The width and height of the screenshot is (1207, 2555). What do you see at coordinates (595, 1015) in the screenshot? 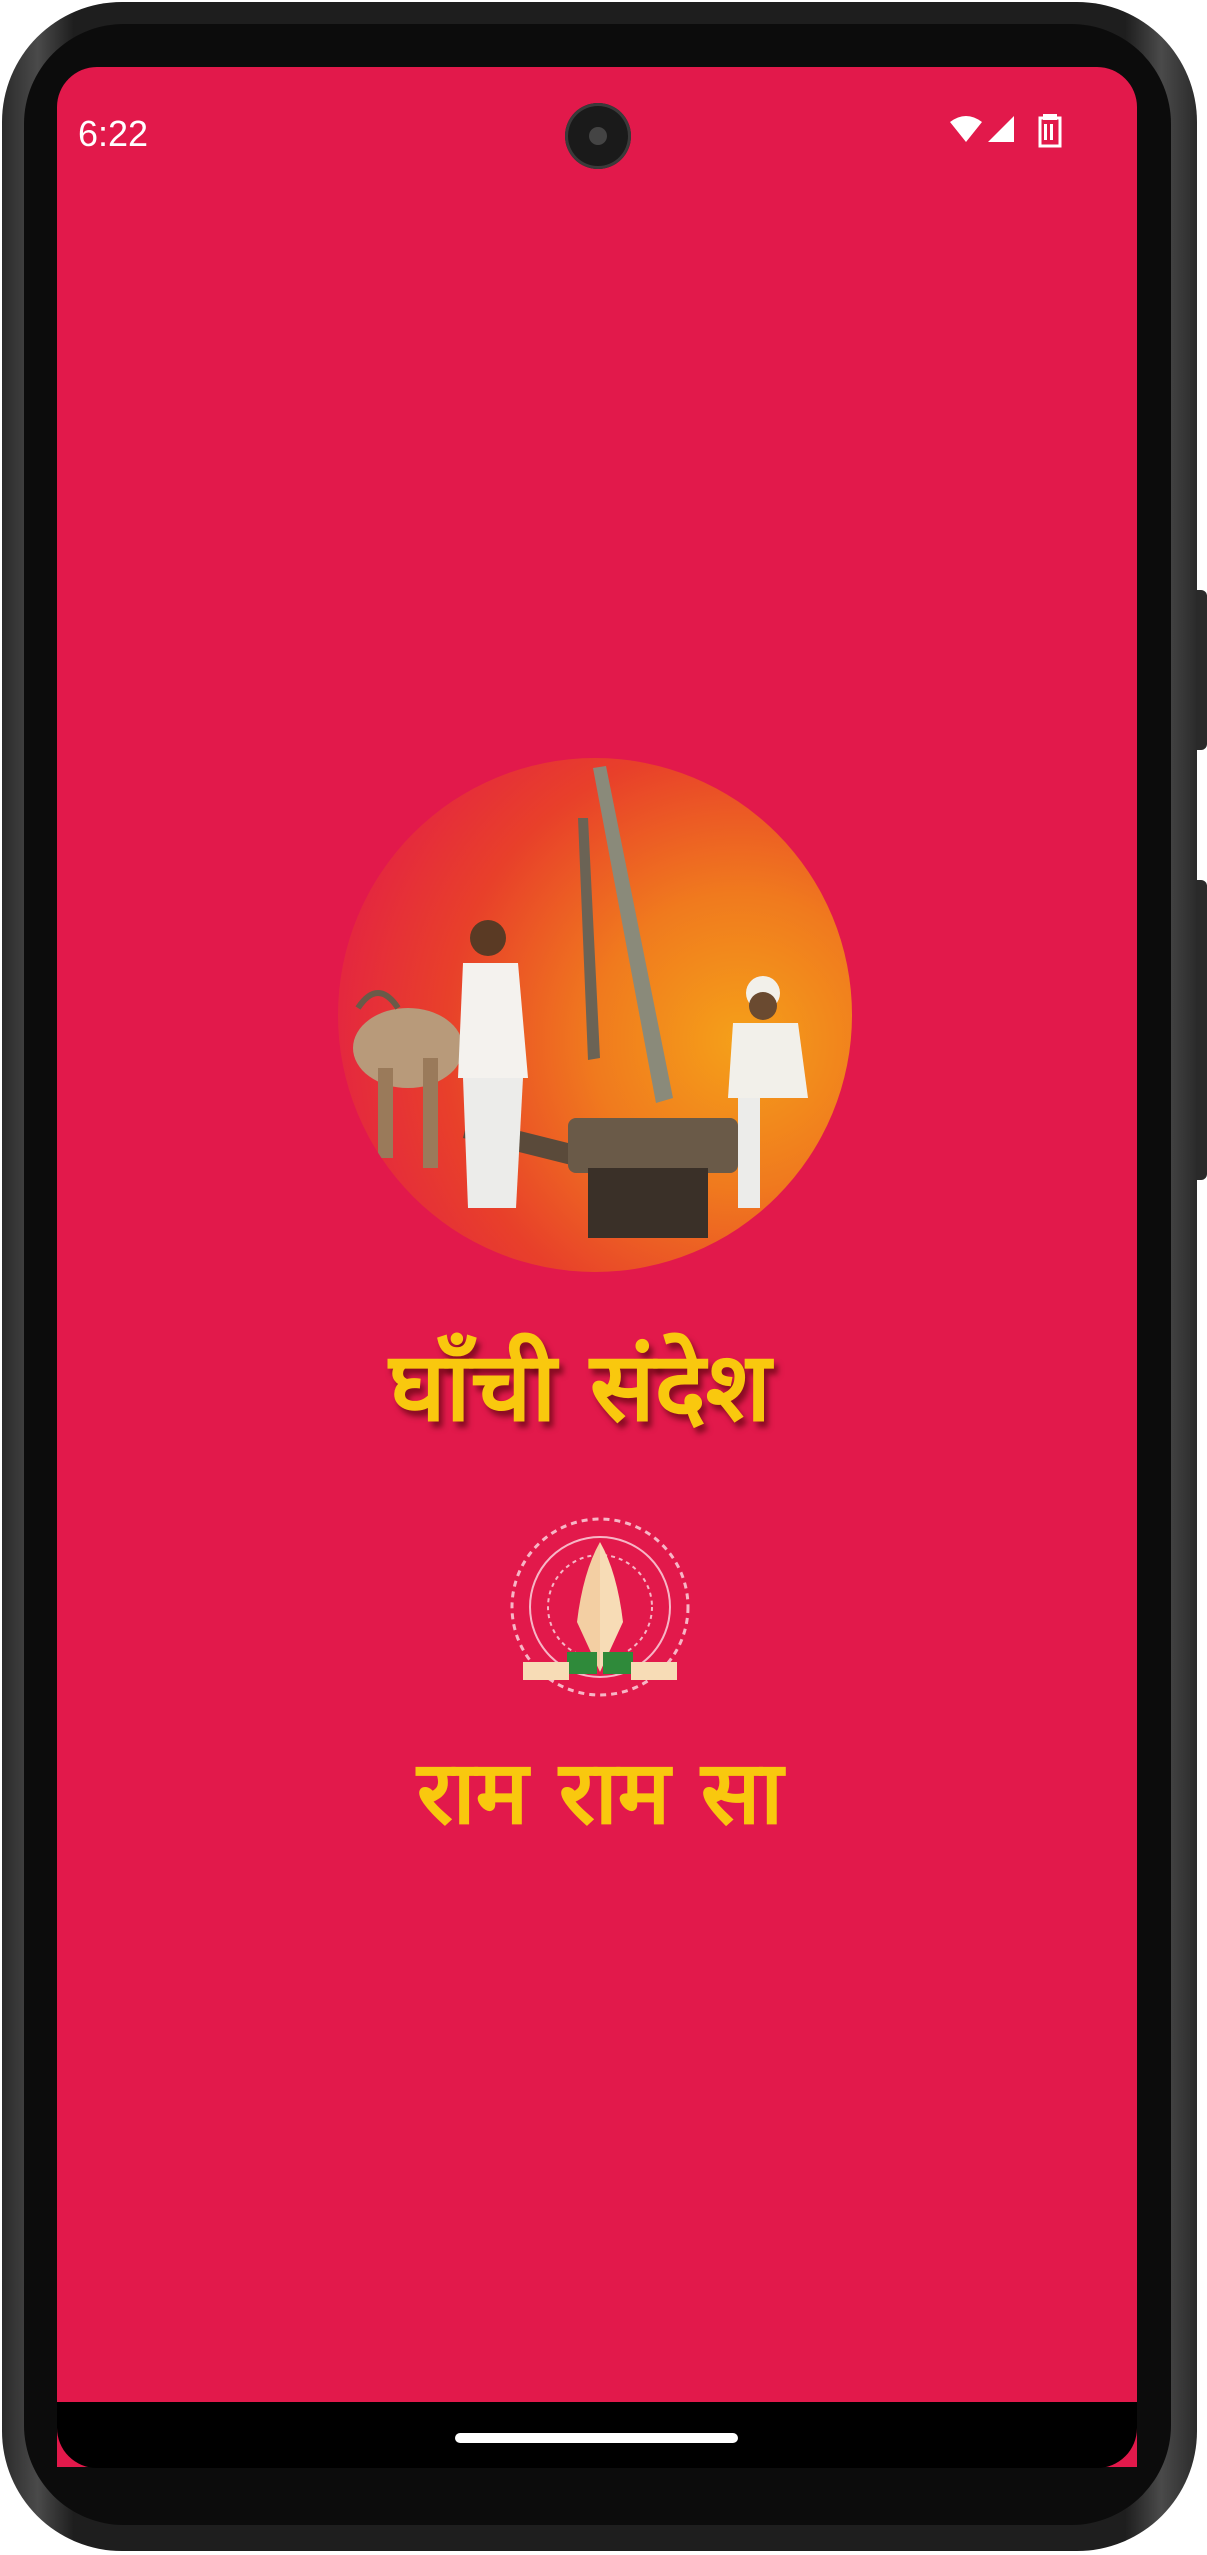
I see `app-logo-image` at bounding box center [595, 1015].